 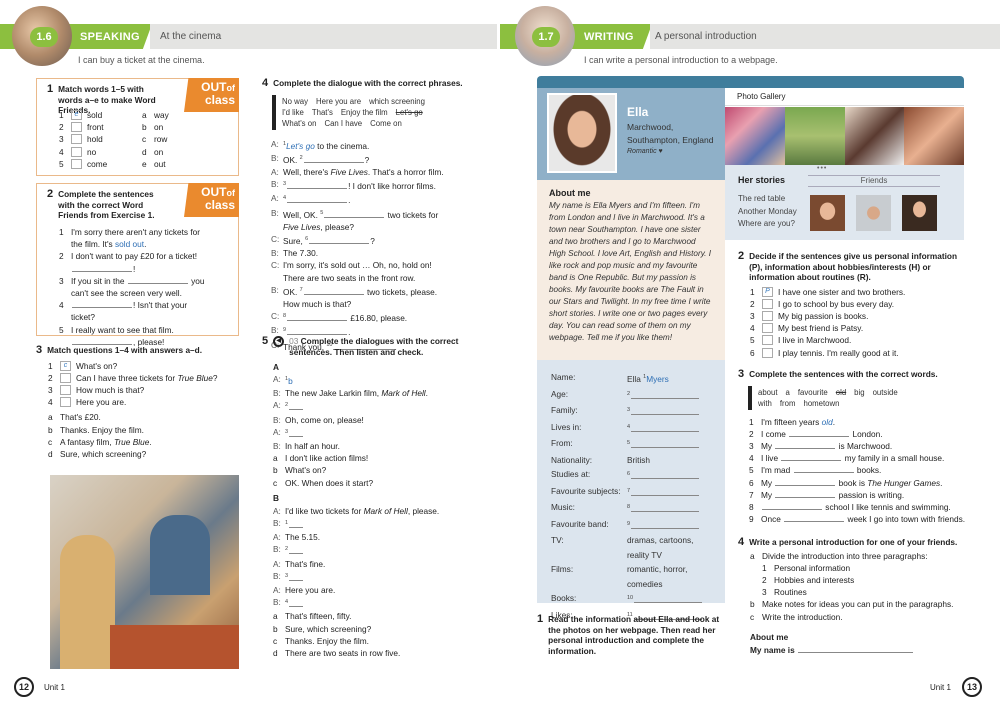 What do you see at coordinates (388, 653) in the screenshot?
I see `item-text: There are two seats in row five.` at bounding box center [388, 653].